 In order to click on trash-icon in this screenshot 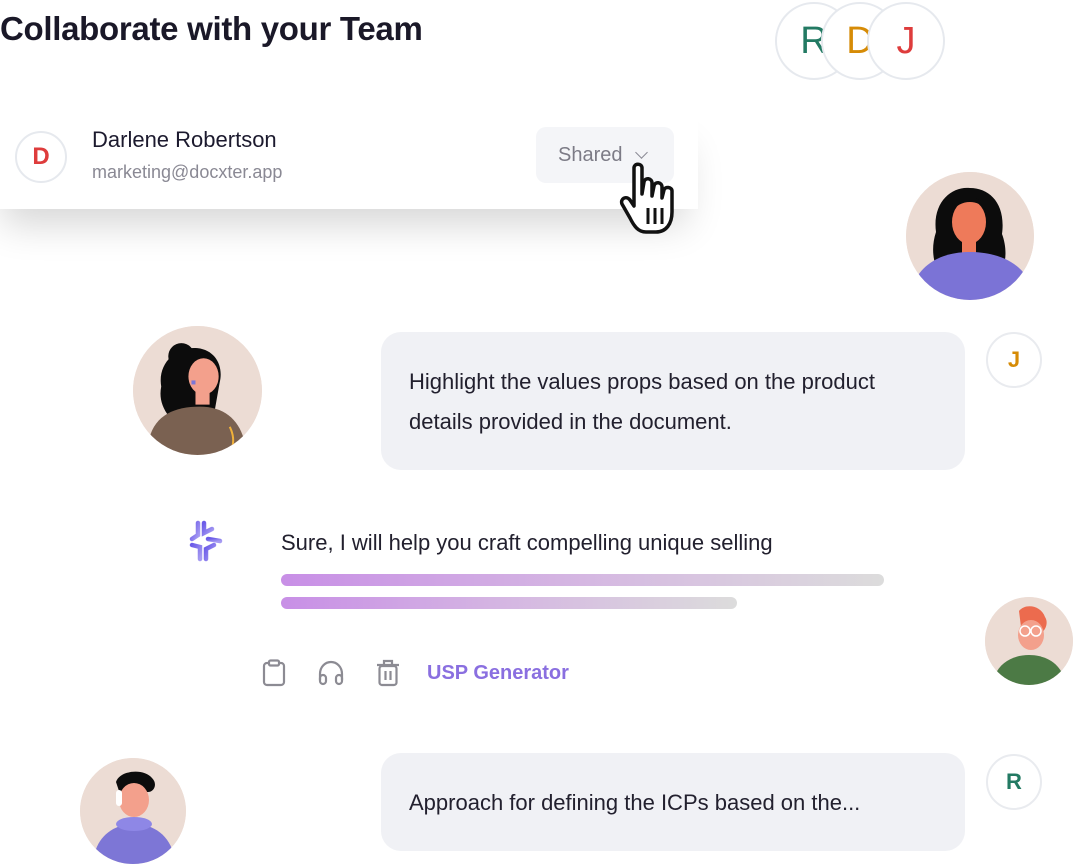, I will do `click(388, 673)`.